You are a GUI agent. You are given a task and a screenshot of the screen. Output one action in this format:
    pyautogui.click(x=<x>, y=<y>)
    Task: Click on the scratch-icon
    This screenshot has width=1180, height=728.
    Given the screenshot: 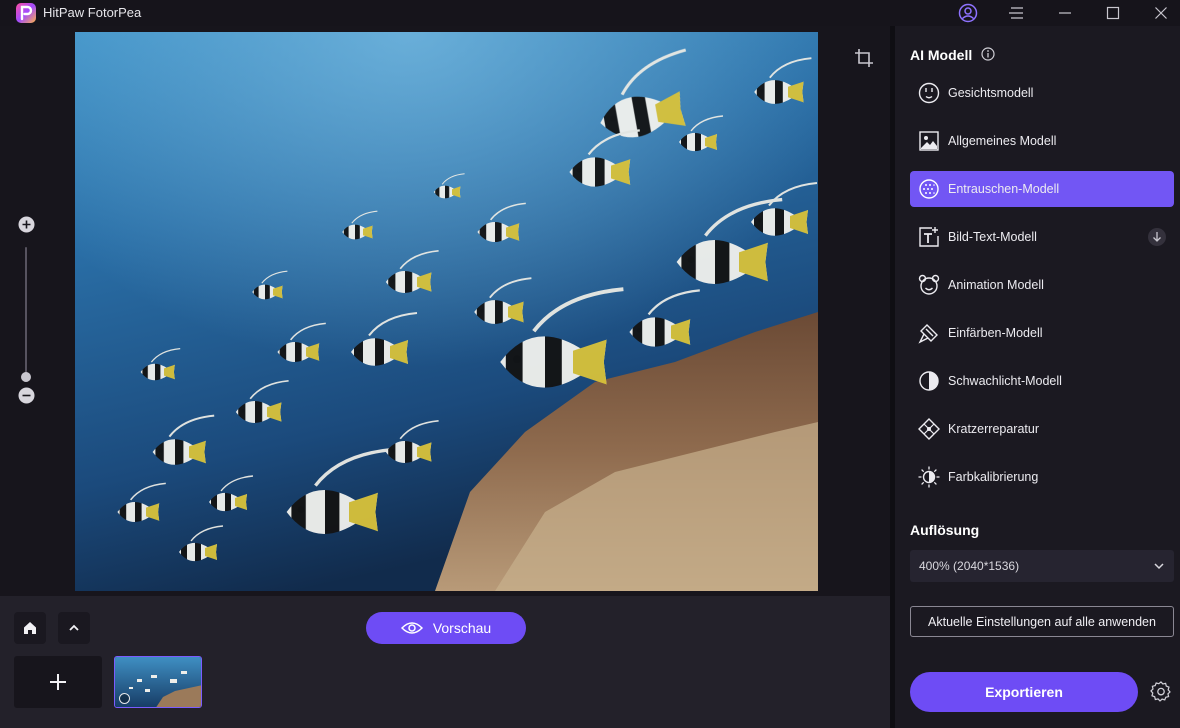 What is the action you would take?
    pyautogui.click(x=929, y=429)
    